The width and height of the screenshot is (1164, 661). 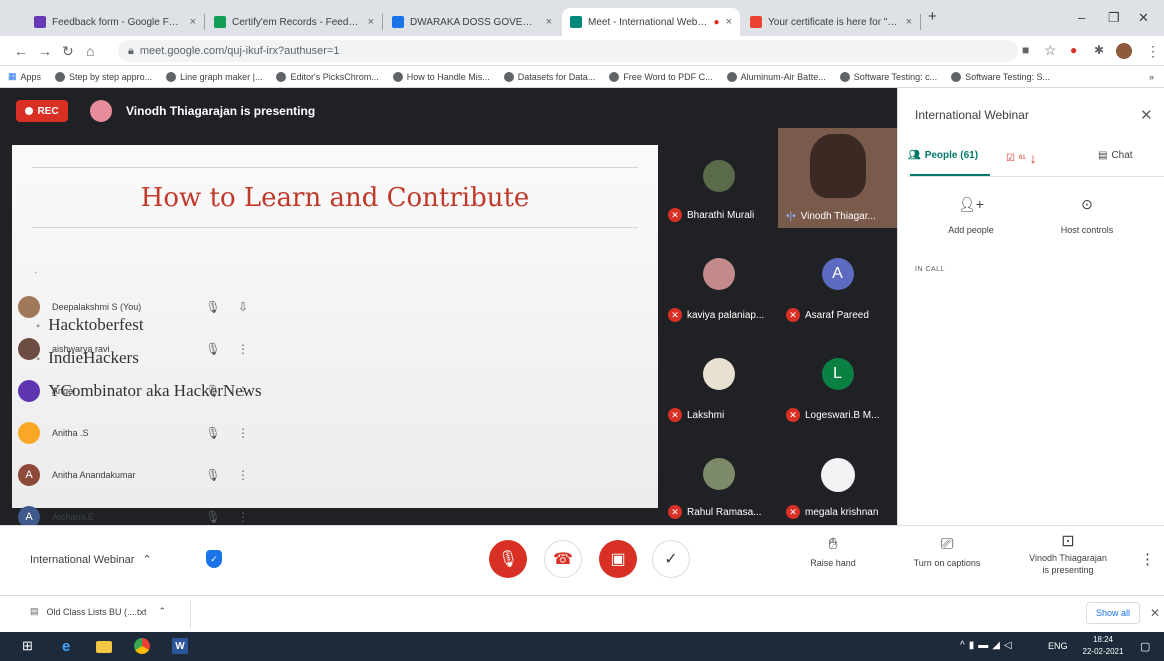 What do you see at coordinates (21, 51) in the screenshot?
I see `back-icon: ←` at bounding box center [21, 51].